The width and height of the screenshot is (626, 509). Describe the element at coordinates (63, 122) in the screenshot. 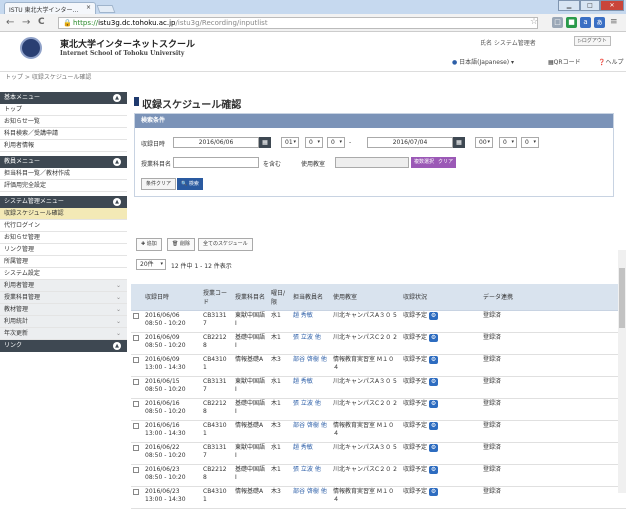

I see `sidebar-item-news: お知らせ一覧` at that location.